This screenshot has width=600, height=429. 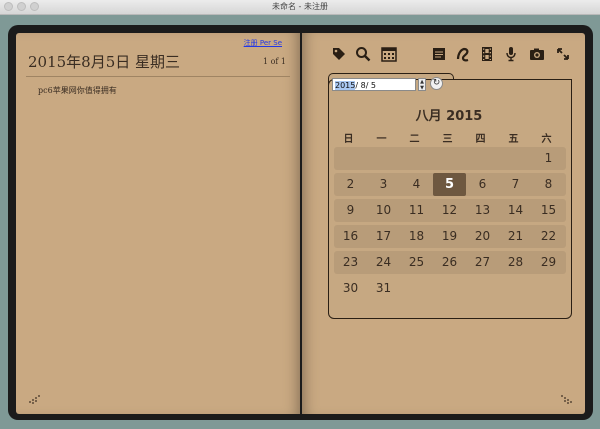 What do you see at coordinates (383, 288) in the screenshot?
I see `calendar-day: 31` at bounding box center [383, 288].